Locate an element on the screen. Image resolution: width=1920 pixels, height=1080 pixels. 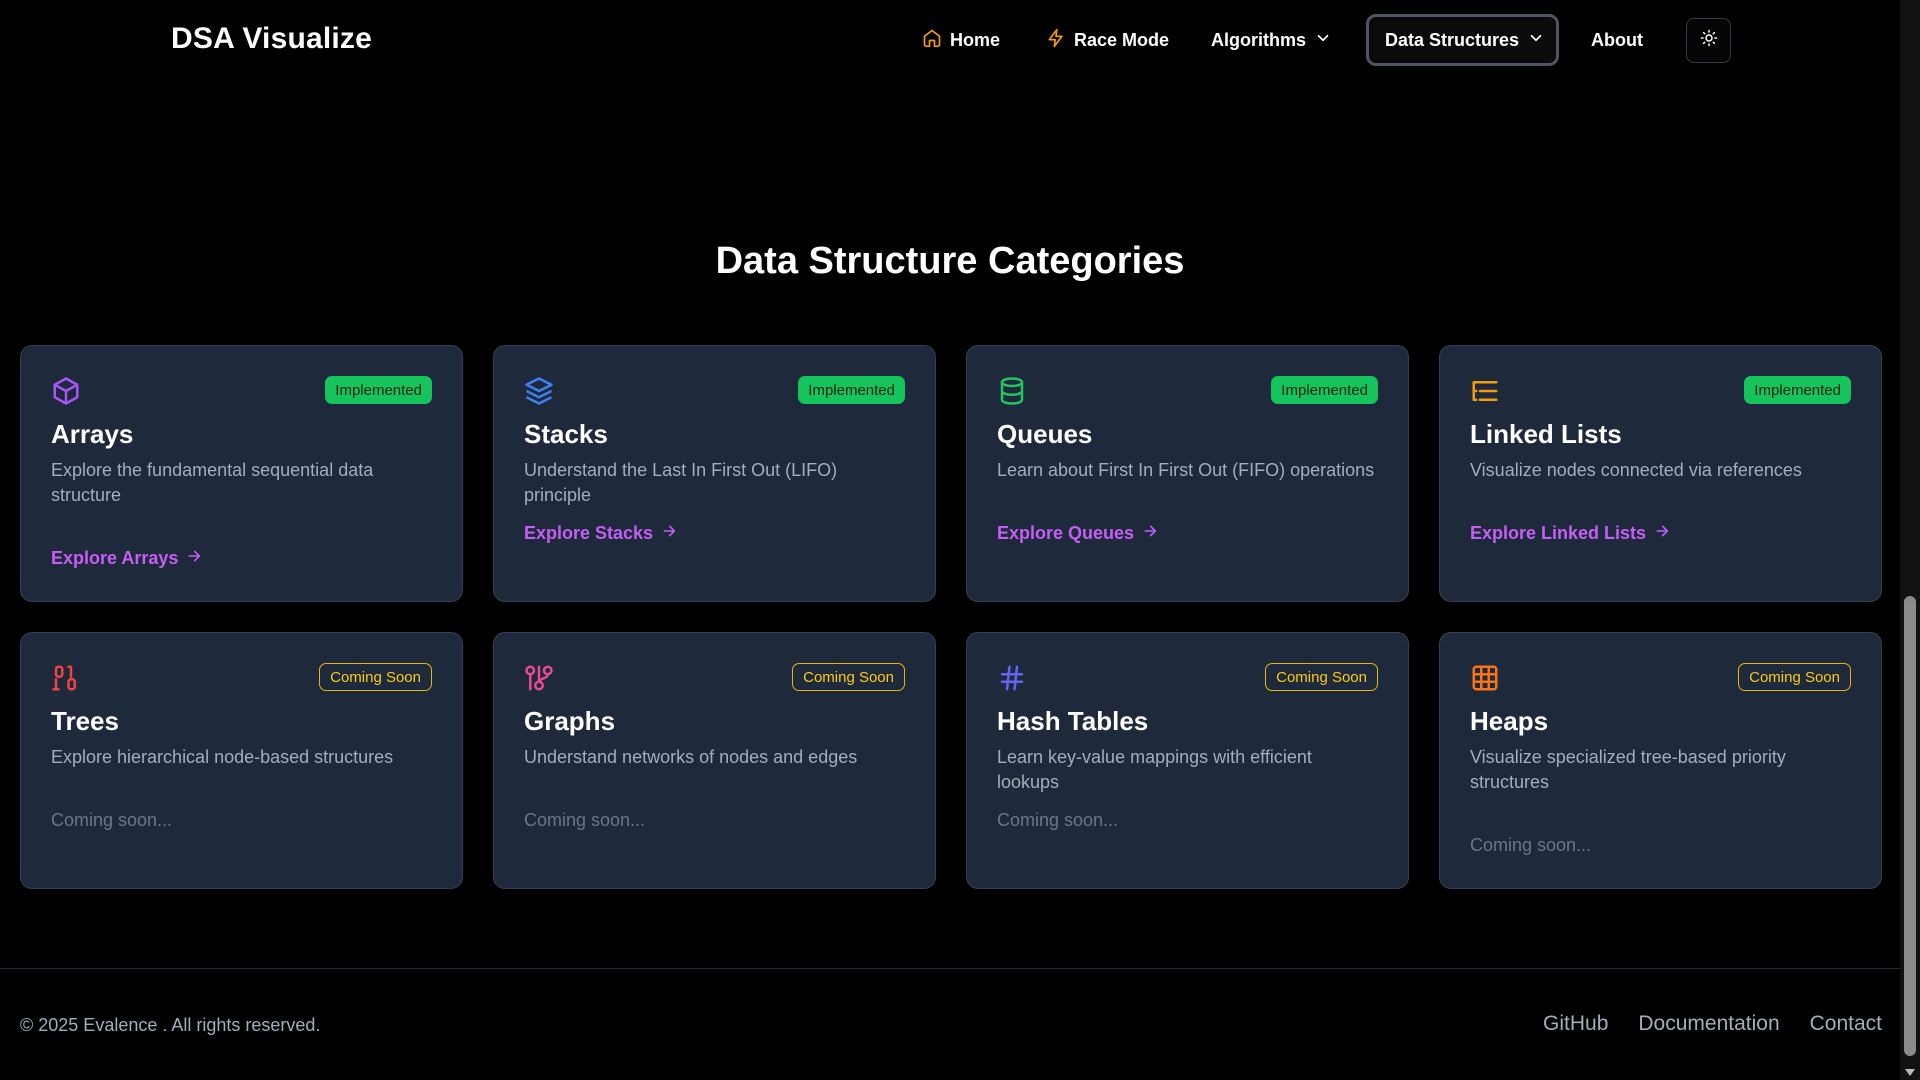
link-label: Explore Linked Lists is located at coordinates (1558, 533).